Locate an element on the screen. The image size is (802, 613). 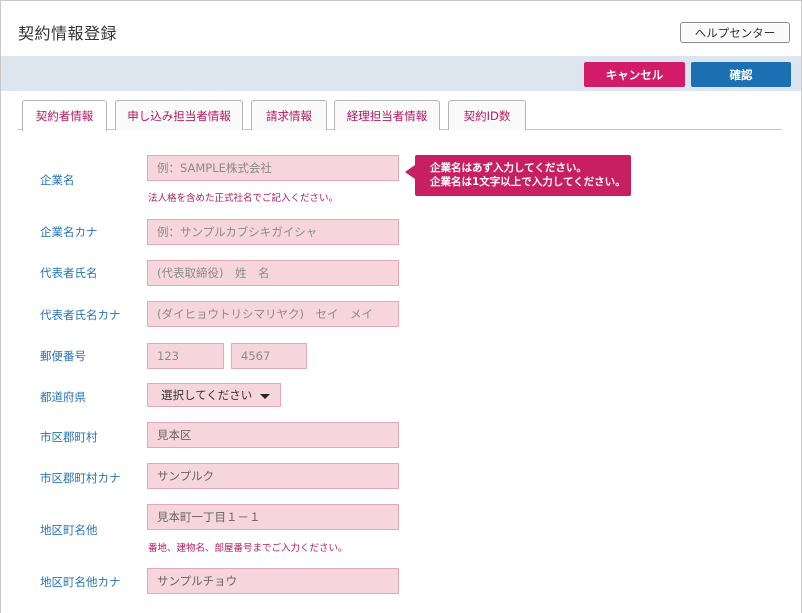
prefecture-label: 都道府県 is located at coordinates (63, 397).